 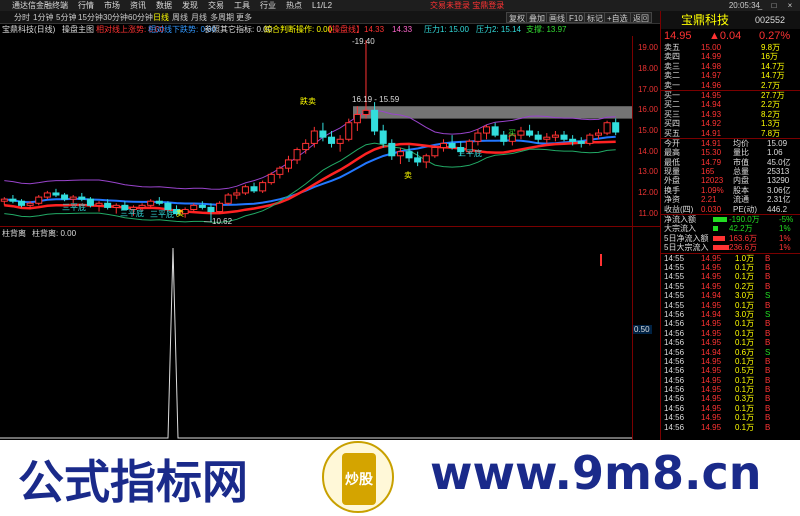 I want to click on tick-side: S, so click(x=768, y=352).